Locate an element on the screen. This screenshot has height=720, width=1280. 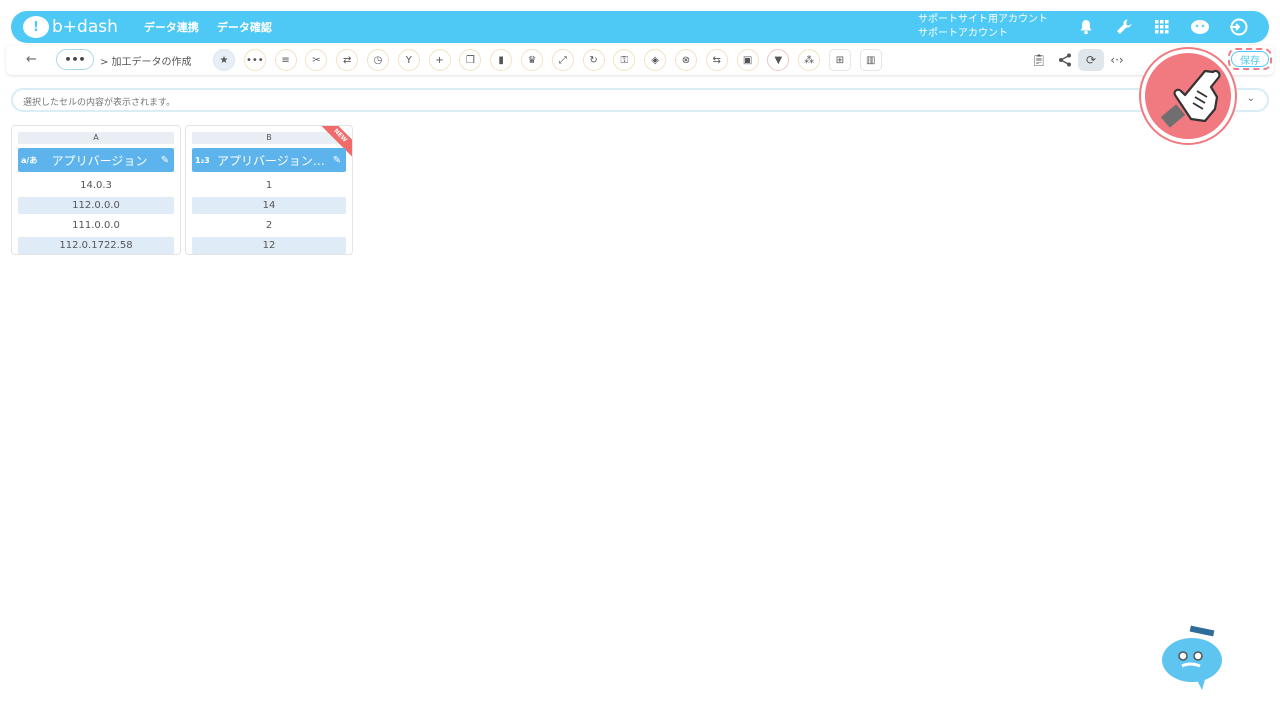
cell-content-bar: ⌄ is located at coordinates (640, 100).